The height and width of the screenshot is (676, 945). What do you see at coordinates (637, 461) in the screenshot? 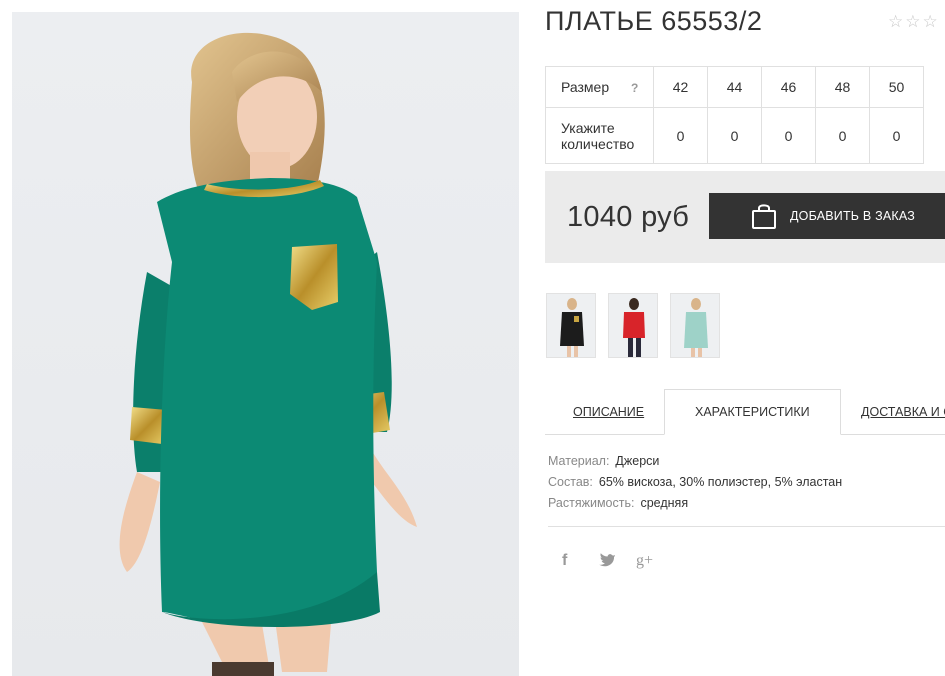
I see `spec-value: Джерси` at bounding box center [637, 461].